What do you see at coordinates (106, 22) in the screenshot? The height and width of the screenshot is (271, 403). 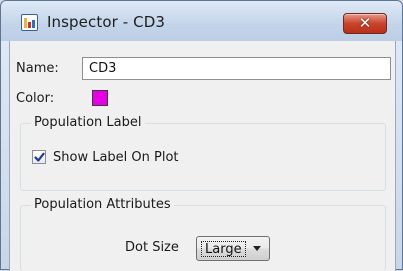 I see `window-title: Inspector - CD3` at bounding box center [106, 22].